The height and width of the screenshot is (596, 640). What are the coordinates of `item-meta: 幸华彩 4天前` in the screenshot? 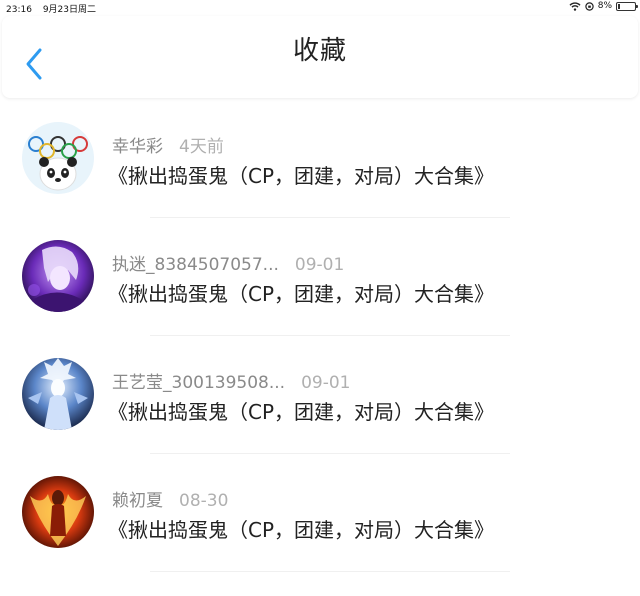 It's located at (168, 144).